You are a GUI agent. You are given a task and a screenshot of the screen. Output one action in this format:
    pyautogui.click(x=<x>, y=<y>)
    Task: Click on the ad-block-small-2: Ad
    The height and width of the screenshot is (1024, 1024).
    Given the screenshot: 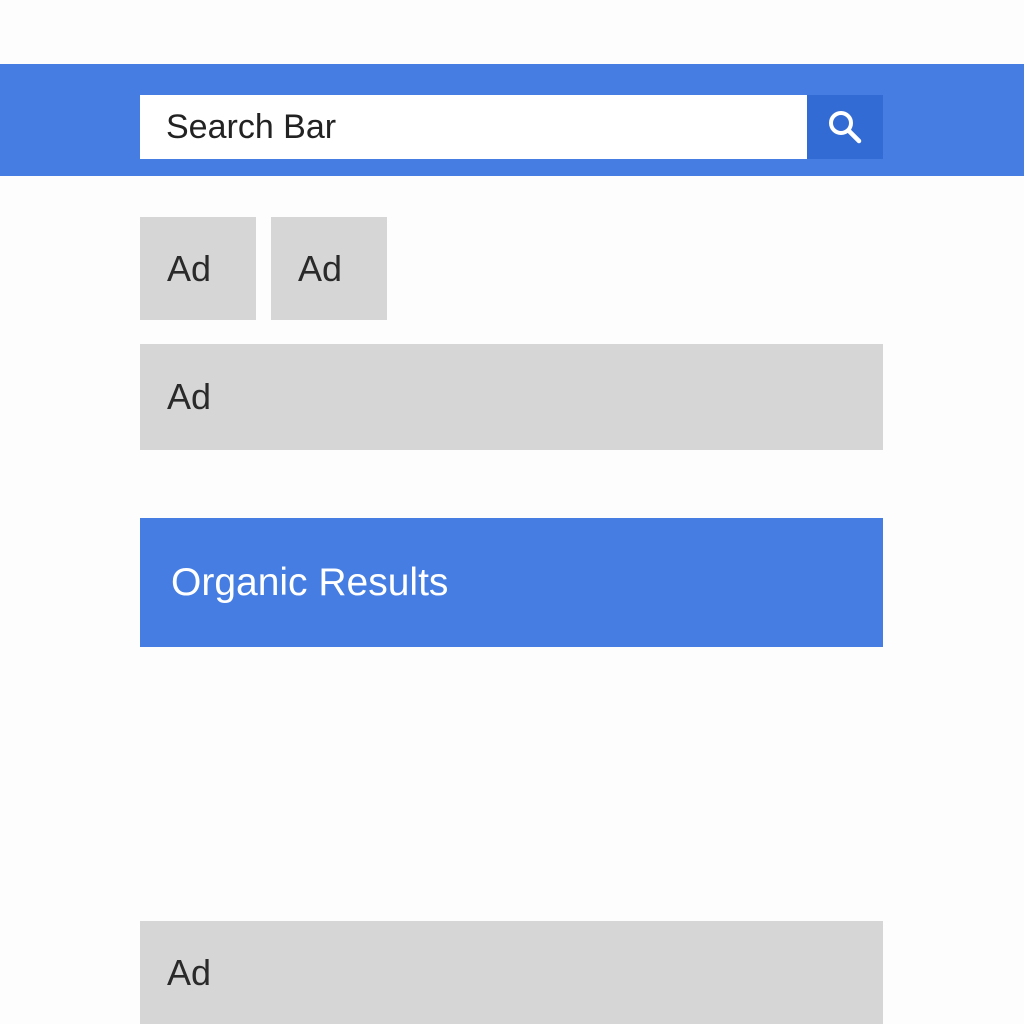 What is the action you would take?
    pyautogui.click(x=329, y=268)
    